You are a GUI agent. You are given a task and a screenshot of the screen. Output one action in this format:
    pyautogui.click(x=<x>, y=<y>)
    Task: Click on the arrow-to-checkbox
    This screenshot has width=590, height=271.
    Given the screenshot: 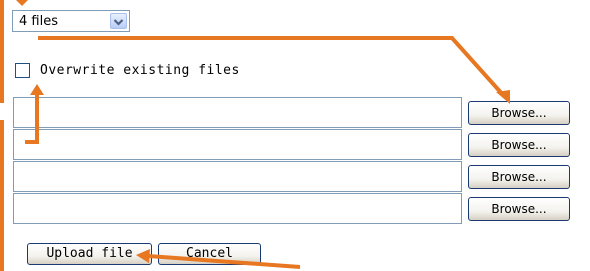 What is the action you would take?
    pyautogui.click(x=32, y=119)
    